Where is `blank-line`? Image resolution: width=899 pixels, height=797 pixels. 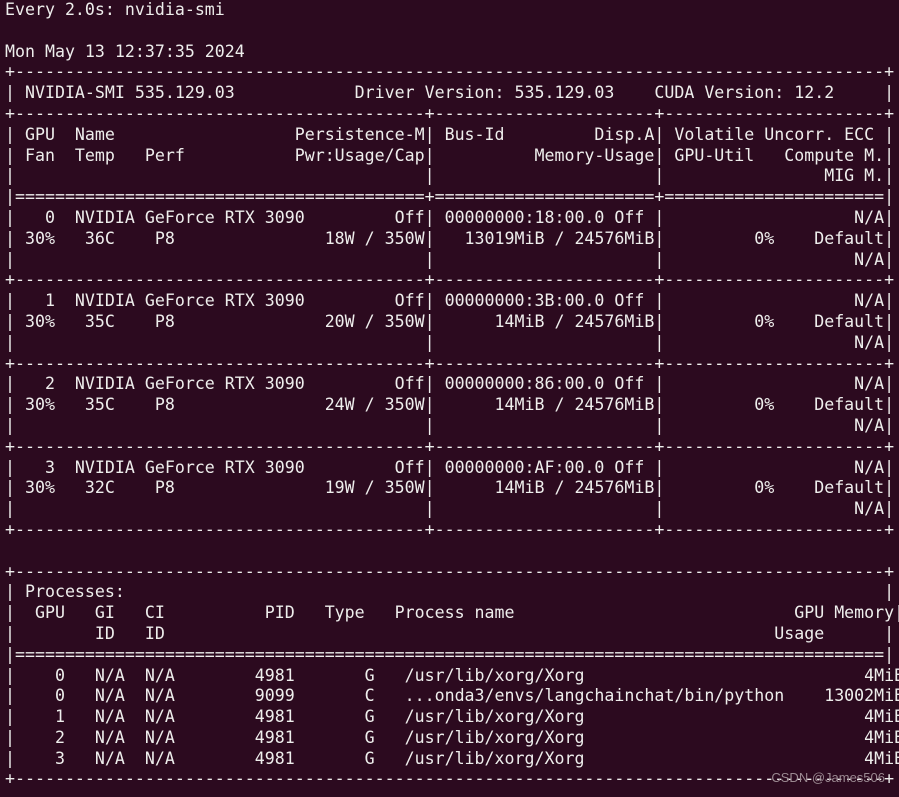 blank-line is located at coordinates (452, 31).